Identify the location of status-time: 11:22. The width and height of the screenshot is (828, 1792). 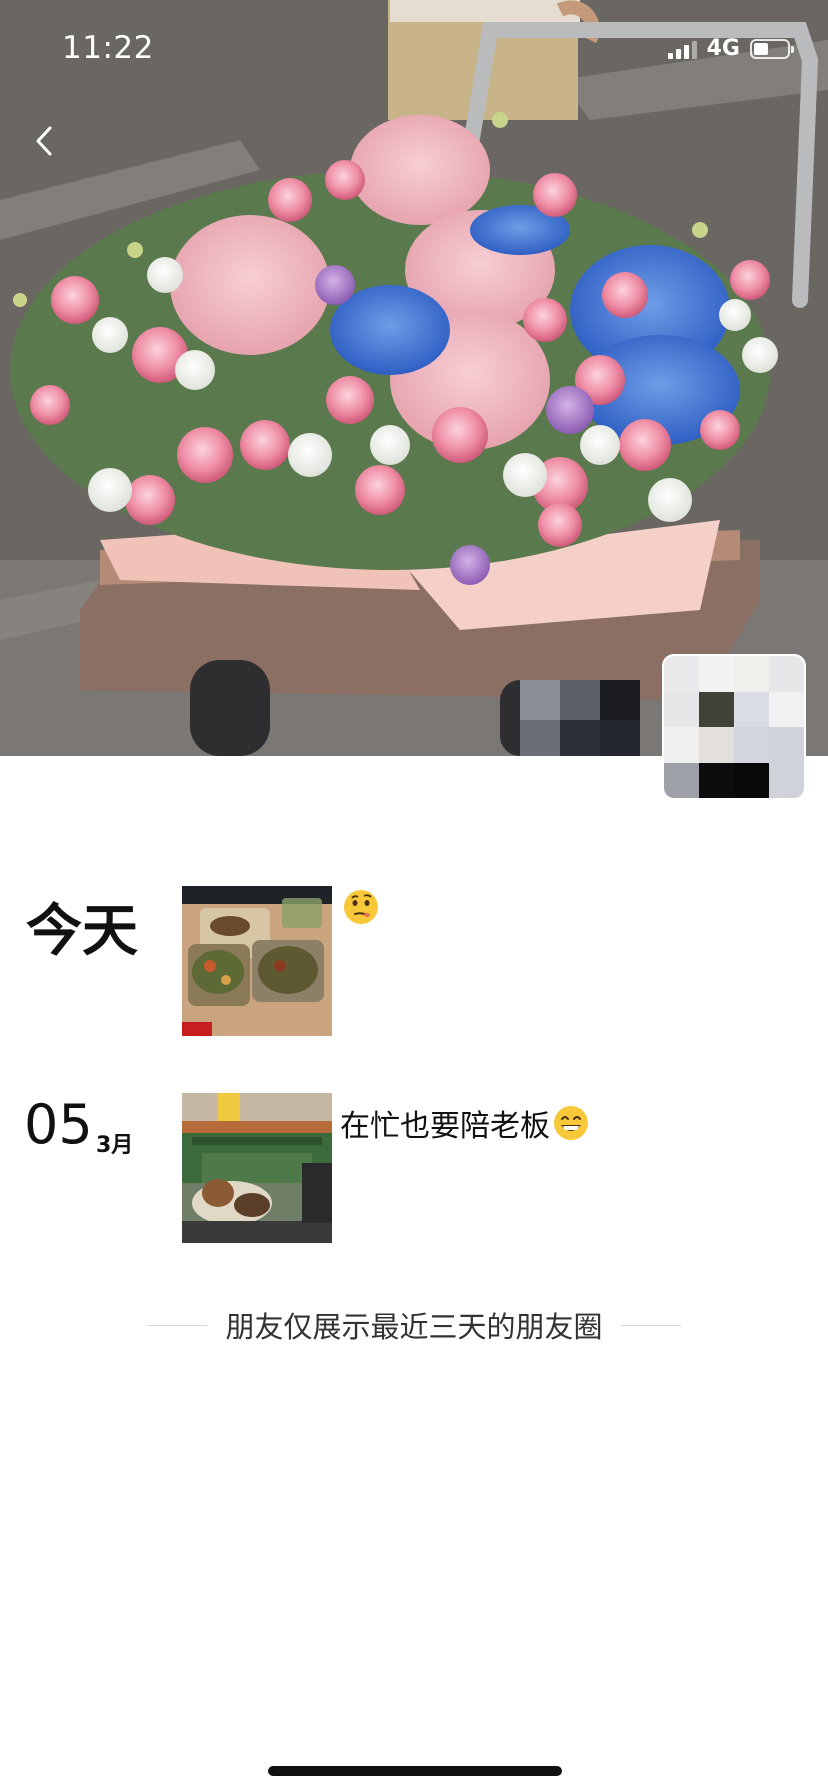
(108, 48).